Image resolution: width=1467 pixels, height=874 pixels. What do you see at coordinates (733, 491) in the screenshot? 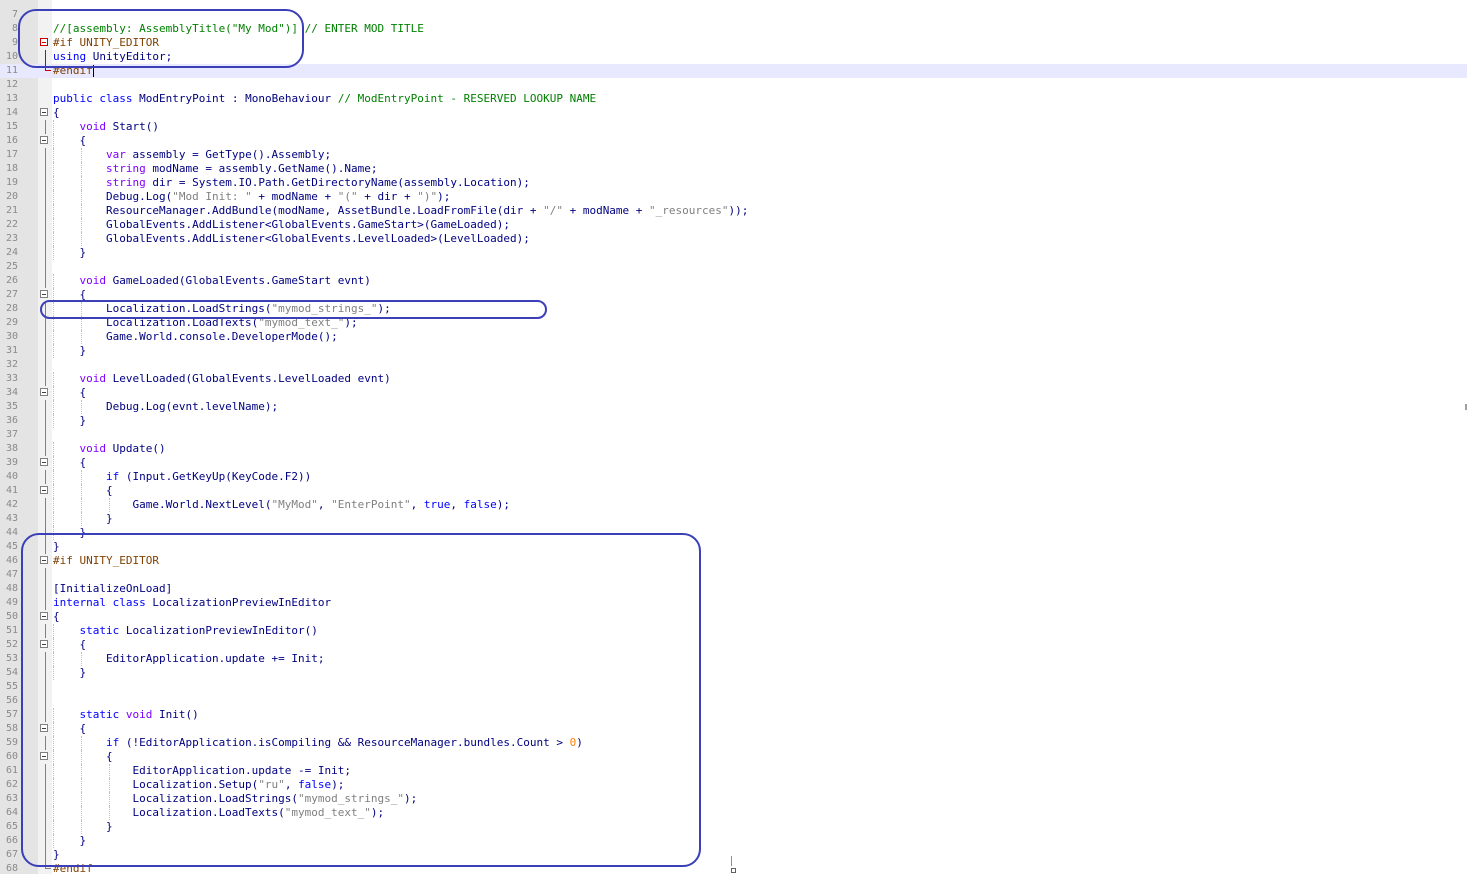
I see `code-line: 41 {` at bounding box center [733, 491].